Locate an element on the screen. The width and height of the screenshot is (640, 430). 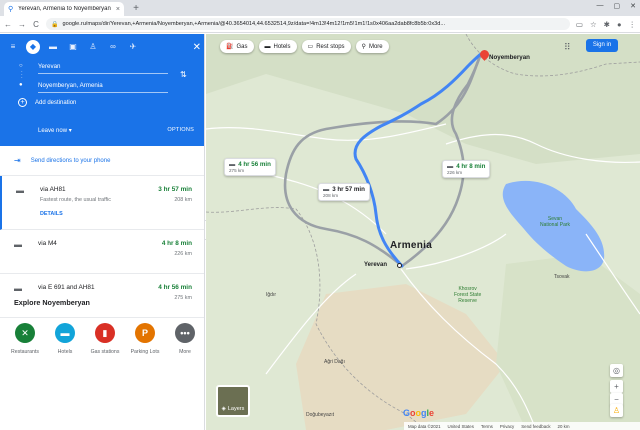
origin-input: Yerevan is located at coordinates (103, 68).